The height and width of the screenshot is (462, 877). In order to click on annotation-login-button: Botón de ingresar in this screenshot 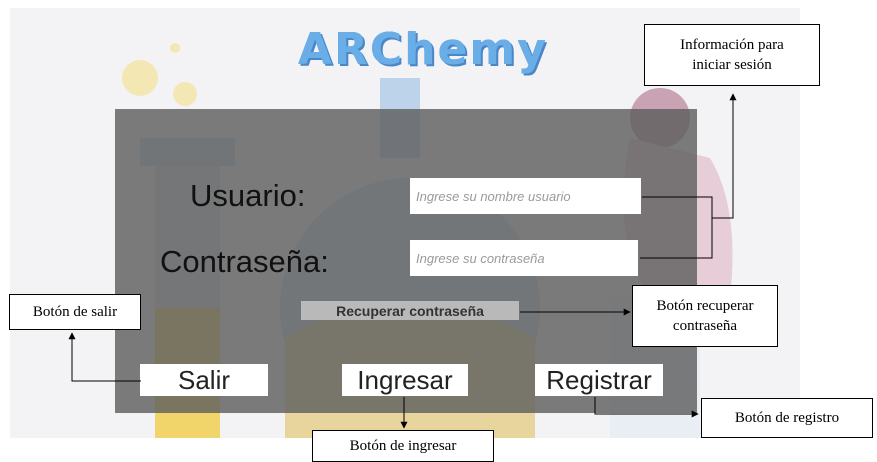, I will do `click(403, 446)`.